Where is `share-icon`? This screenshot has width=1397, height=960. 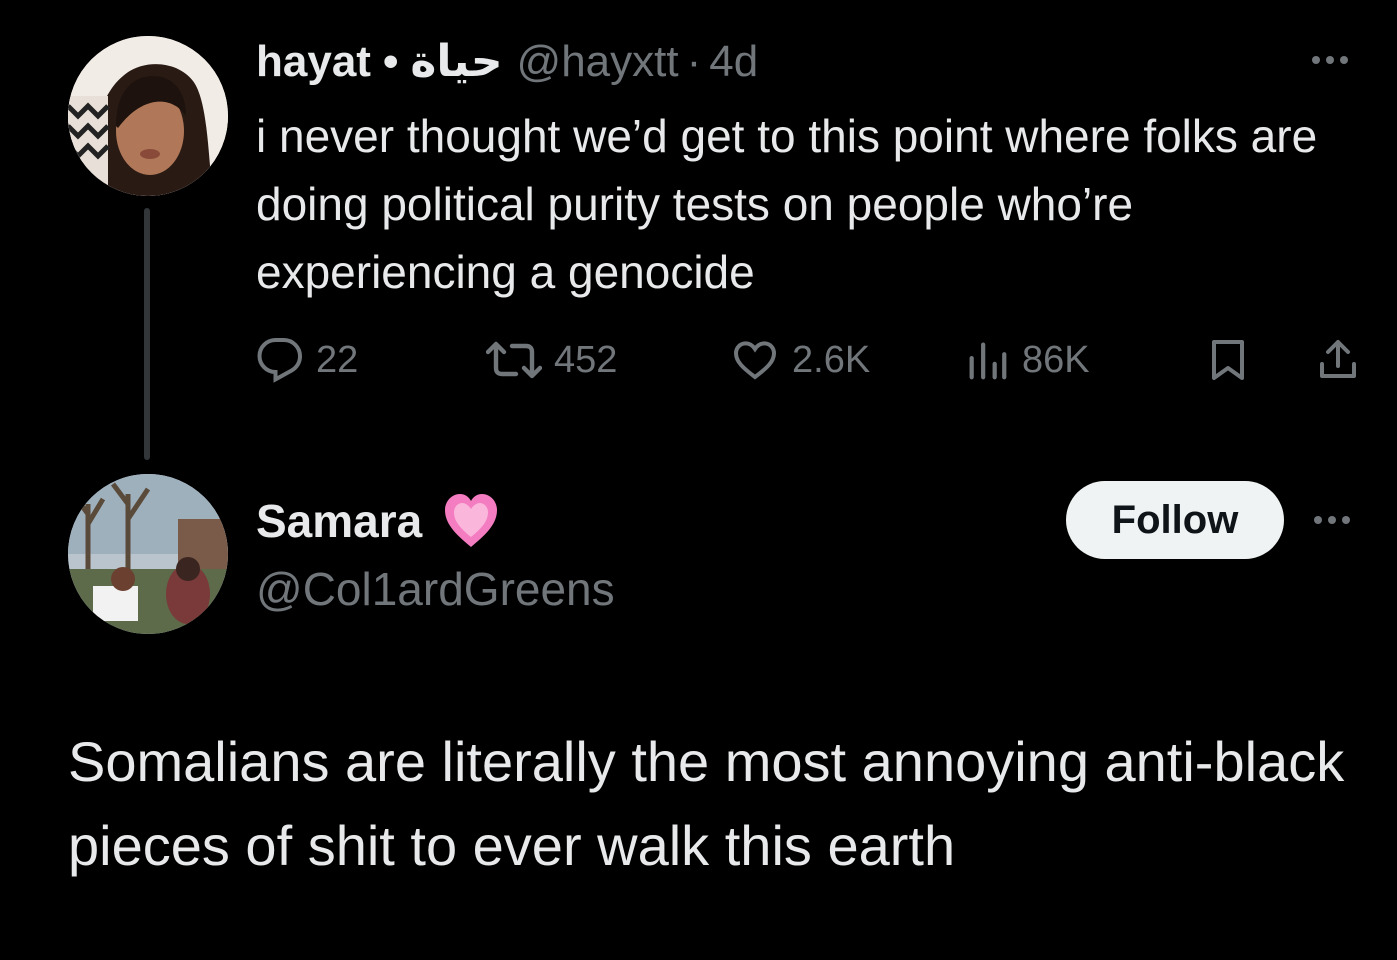
share-icon is located at coordinates (1338, 359).